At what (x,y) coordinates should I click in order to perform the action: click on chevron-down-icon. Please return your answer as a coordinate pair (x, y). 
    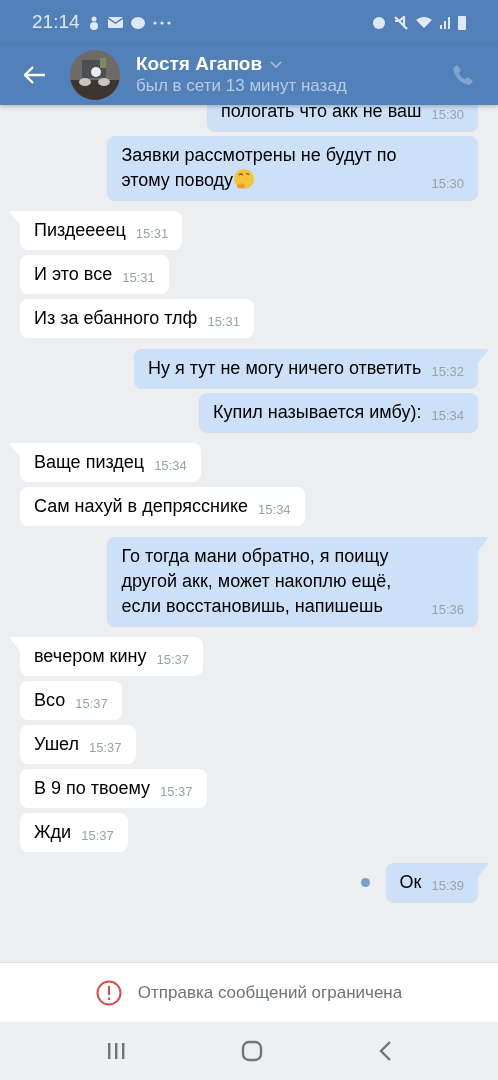
    Looking at the image, I should click on (276, 64).